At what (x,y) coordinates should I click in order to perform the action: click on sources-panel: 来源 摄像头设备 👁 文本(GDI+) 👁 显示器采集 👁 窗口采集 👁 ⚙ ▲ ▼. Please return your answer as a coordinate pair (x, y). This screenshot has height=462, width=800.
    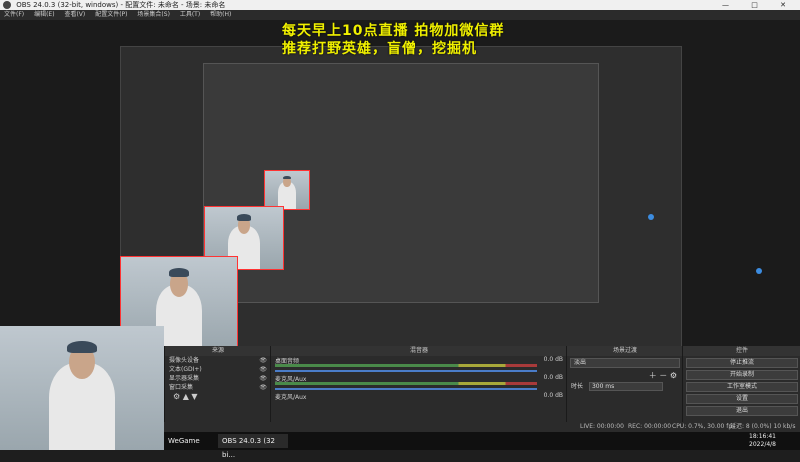
    Looking at the image, I should click on (217, 384).